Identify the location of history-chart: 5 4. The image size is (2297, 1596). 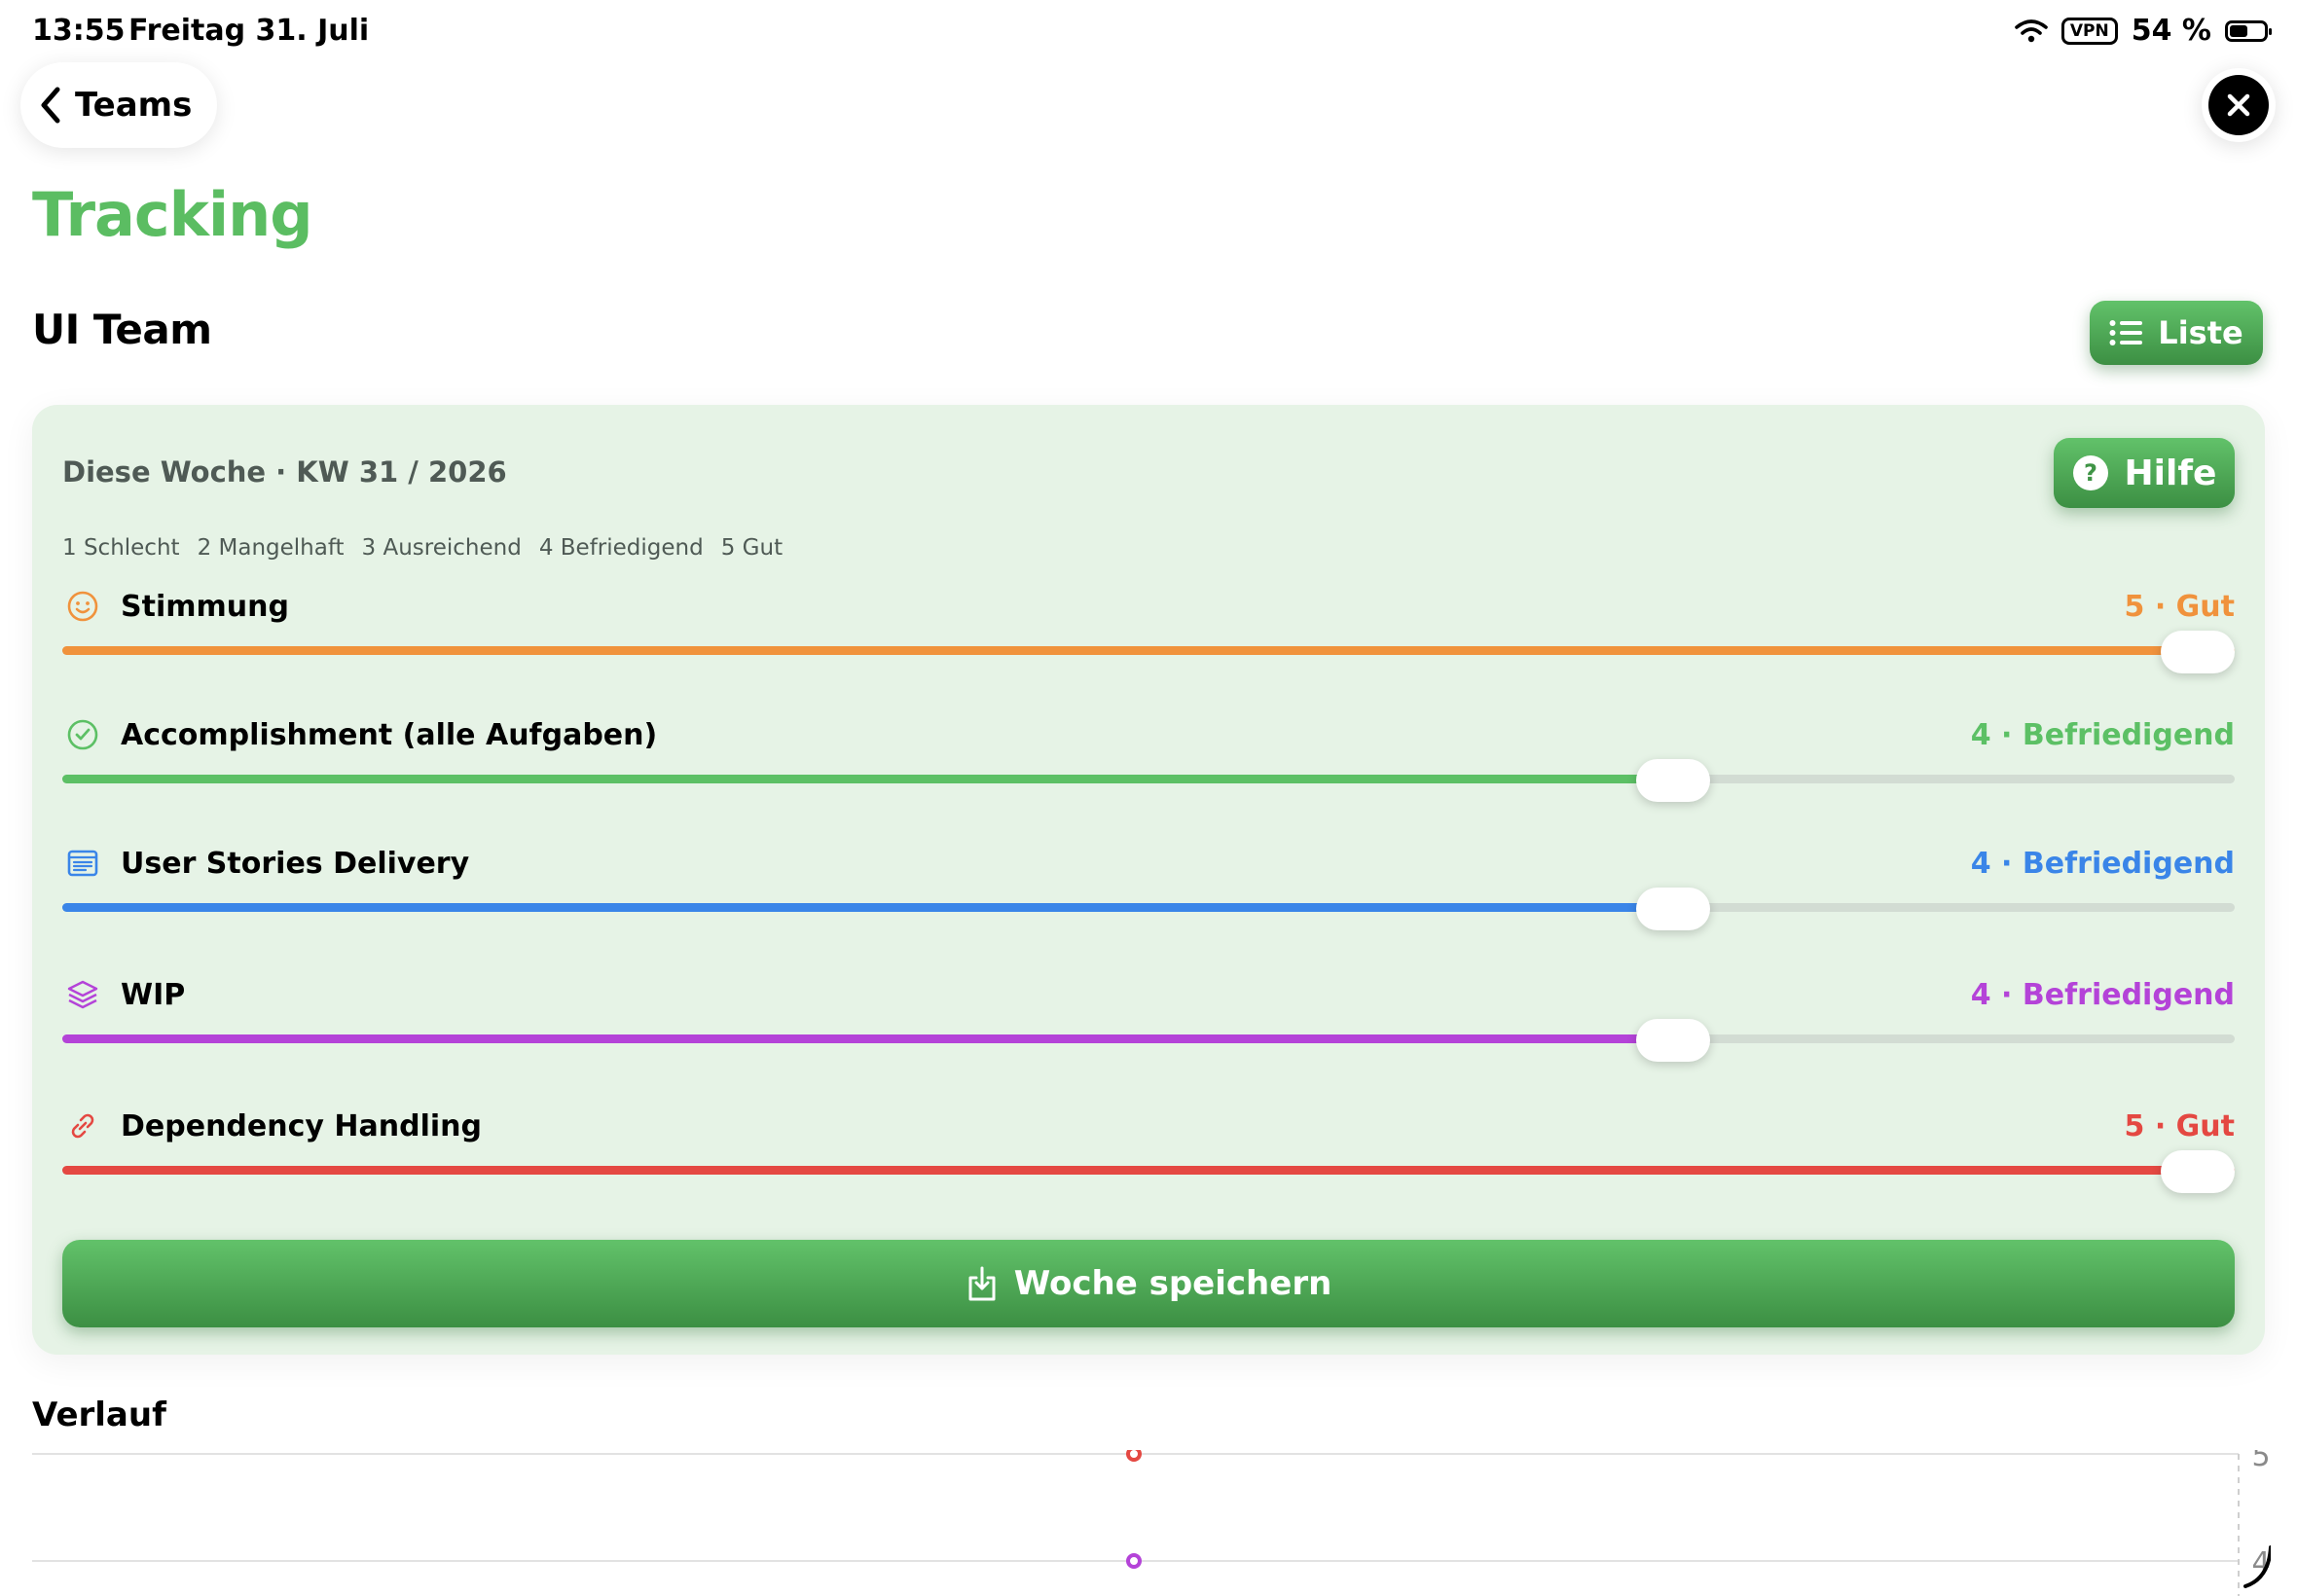
(1151, 1523).